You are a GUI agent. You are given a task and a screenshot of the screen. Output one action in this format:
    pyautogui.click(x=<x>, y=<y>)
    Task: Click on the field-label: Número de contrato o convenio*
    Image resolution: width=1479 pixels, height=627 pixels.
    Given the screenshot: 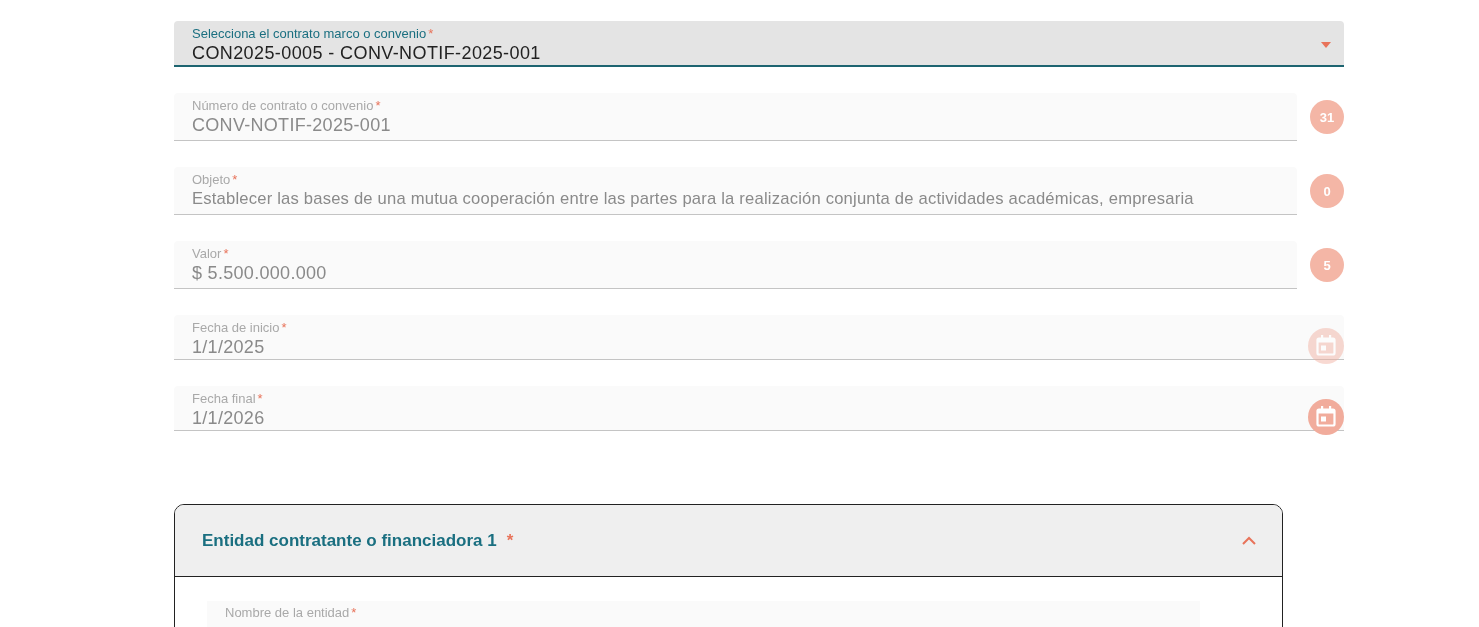 What is the action you would take?
    pyautogui.click(x=287, y=105)
    